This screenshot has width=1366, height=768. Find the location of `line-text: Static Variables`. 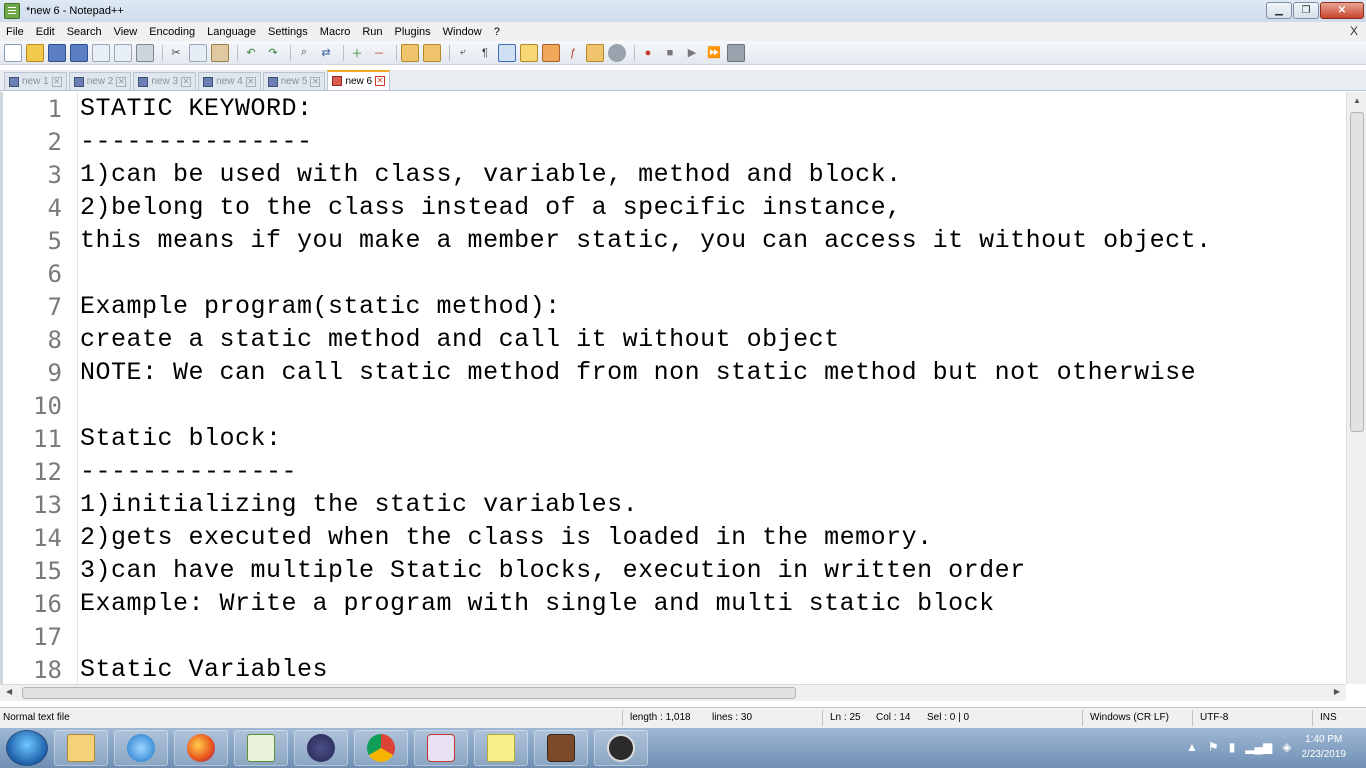

line-text: Static Variables is located at coordinates (199, 669).